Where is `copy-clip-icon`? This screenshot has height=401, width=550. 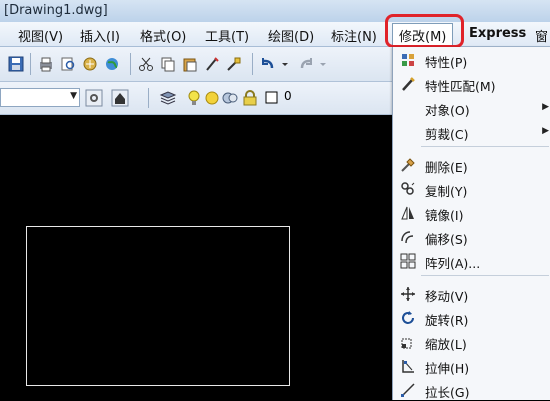 copy-clip-icon is located at coordinates (168, 64).